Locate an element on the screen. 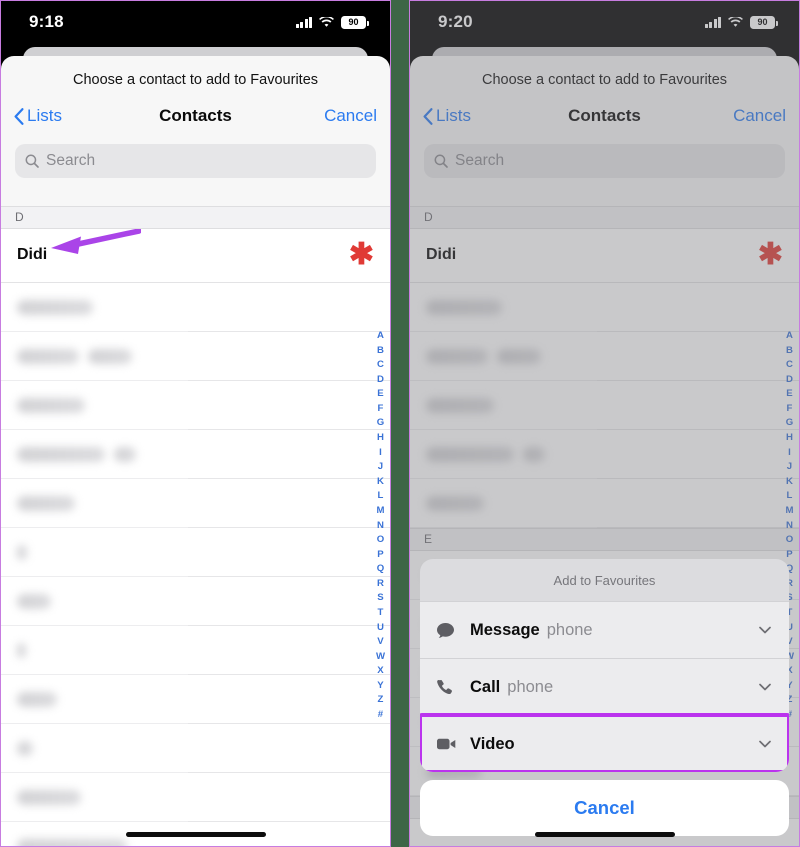 The width and height of the screenshot is (800, 847). index-letter: V is located at coordinates (380, 642).